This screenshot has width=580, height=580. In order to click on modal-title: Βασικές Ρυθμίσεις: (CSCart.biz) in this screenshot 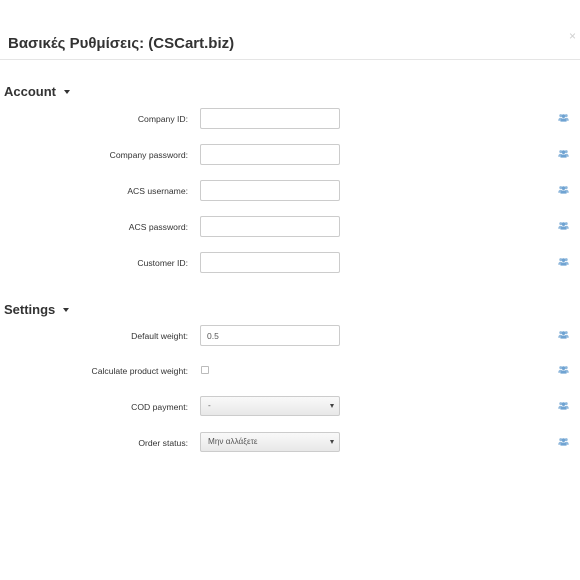, I will do `click(121, 43)`.